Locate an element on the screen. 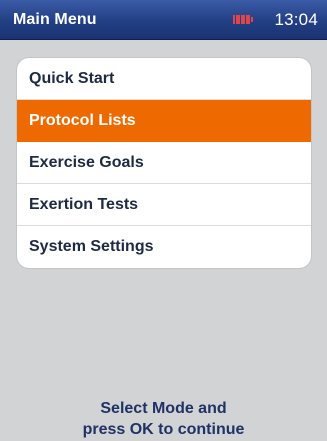  screen-title: Main Menu is located at coordinates (55, 19).